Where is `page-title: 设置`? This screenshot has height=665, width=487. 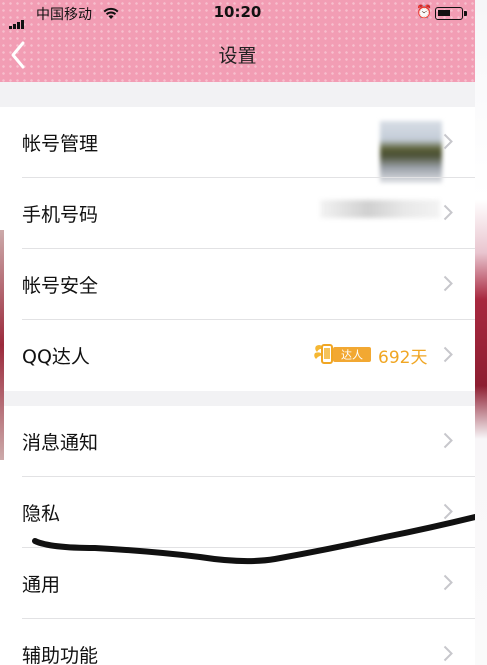 page-title: 设置 is located at coordinates (237, 56).